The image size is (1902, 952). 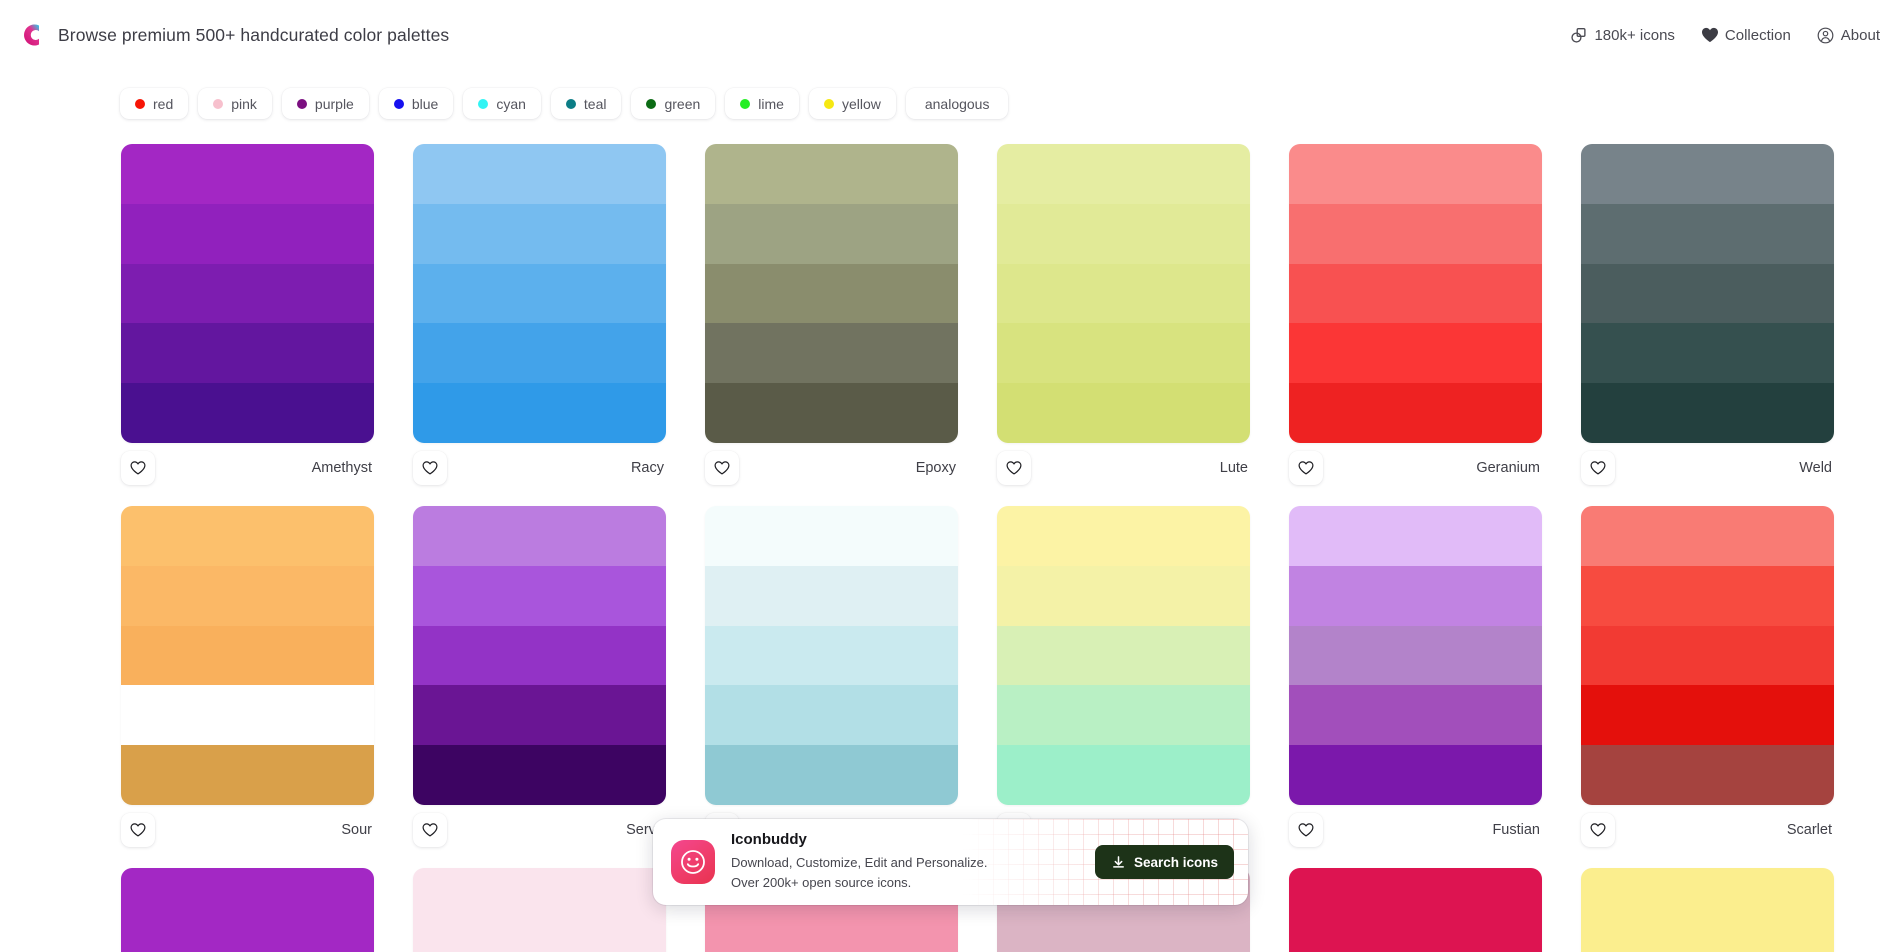 I want to click on palette-card: Epoxy, so click(x=831, y=315).